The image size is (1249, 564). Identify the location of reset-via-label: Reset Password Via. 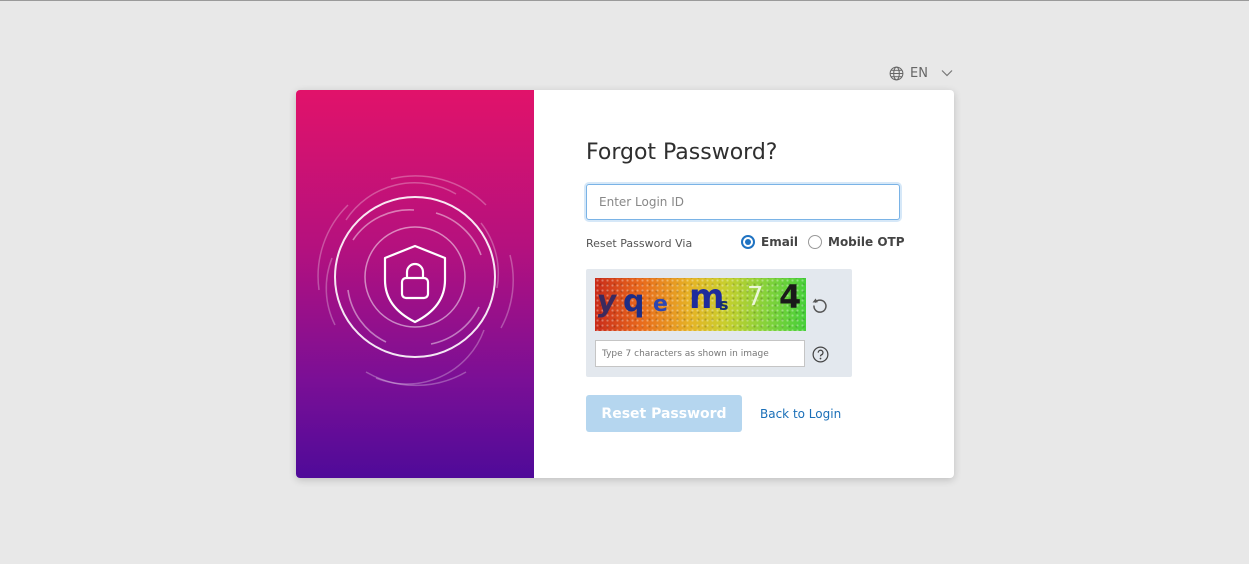
(639, 243).